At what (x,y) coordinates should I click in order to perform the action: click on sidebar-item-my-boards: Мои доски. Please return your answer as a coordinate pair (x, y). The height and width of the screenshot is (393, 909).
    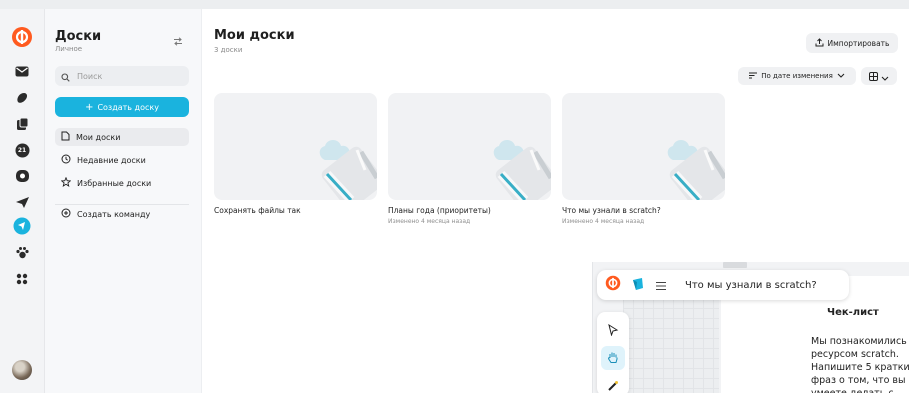
    Looking at the image, I should click on (122, 137).